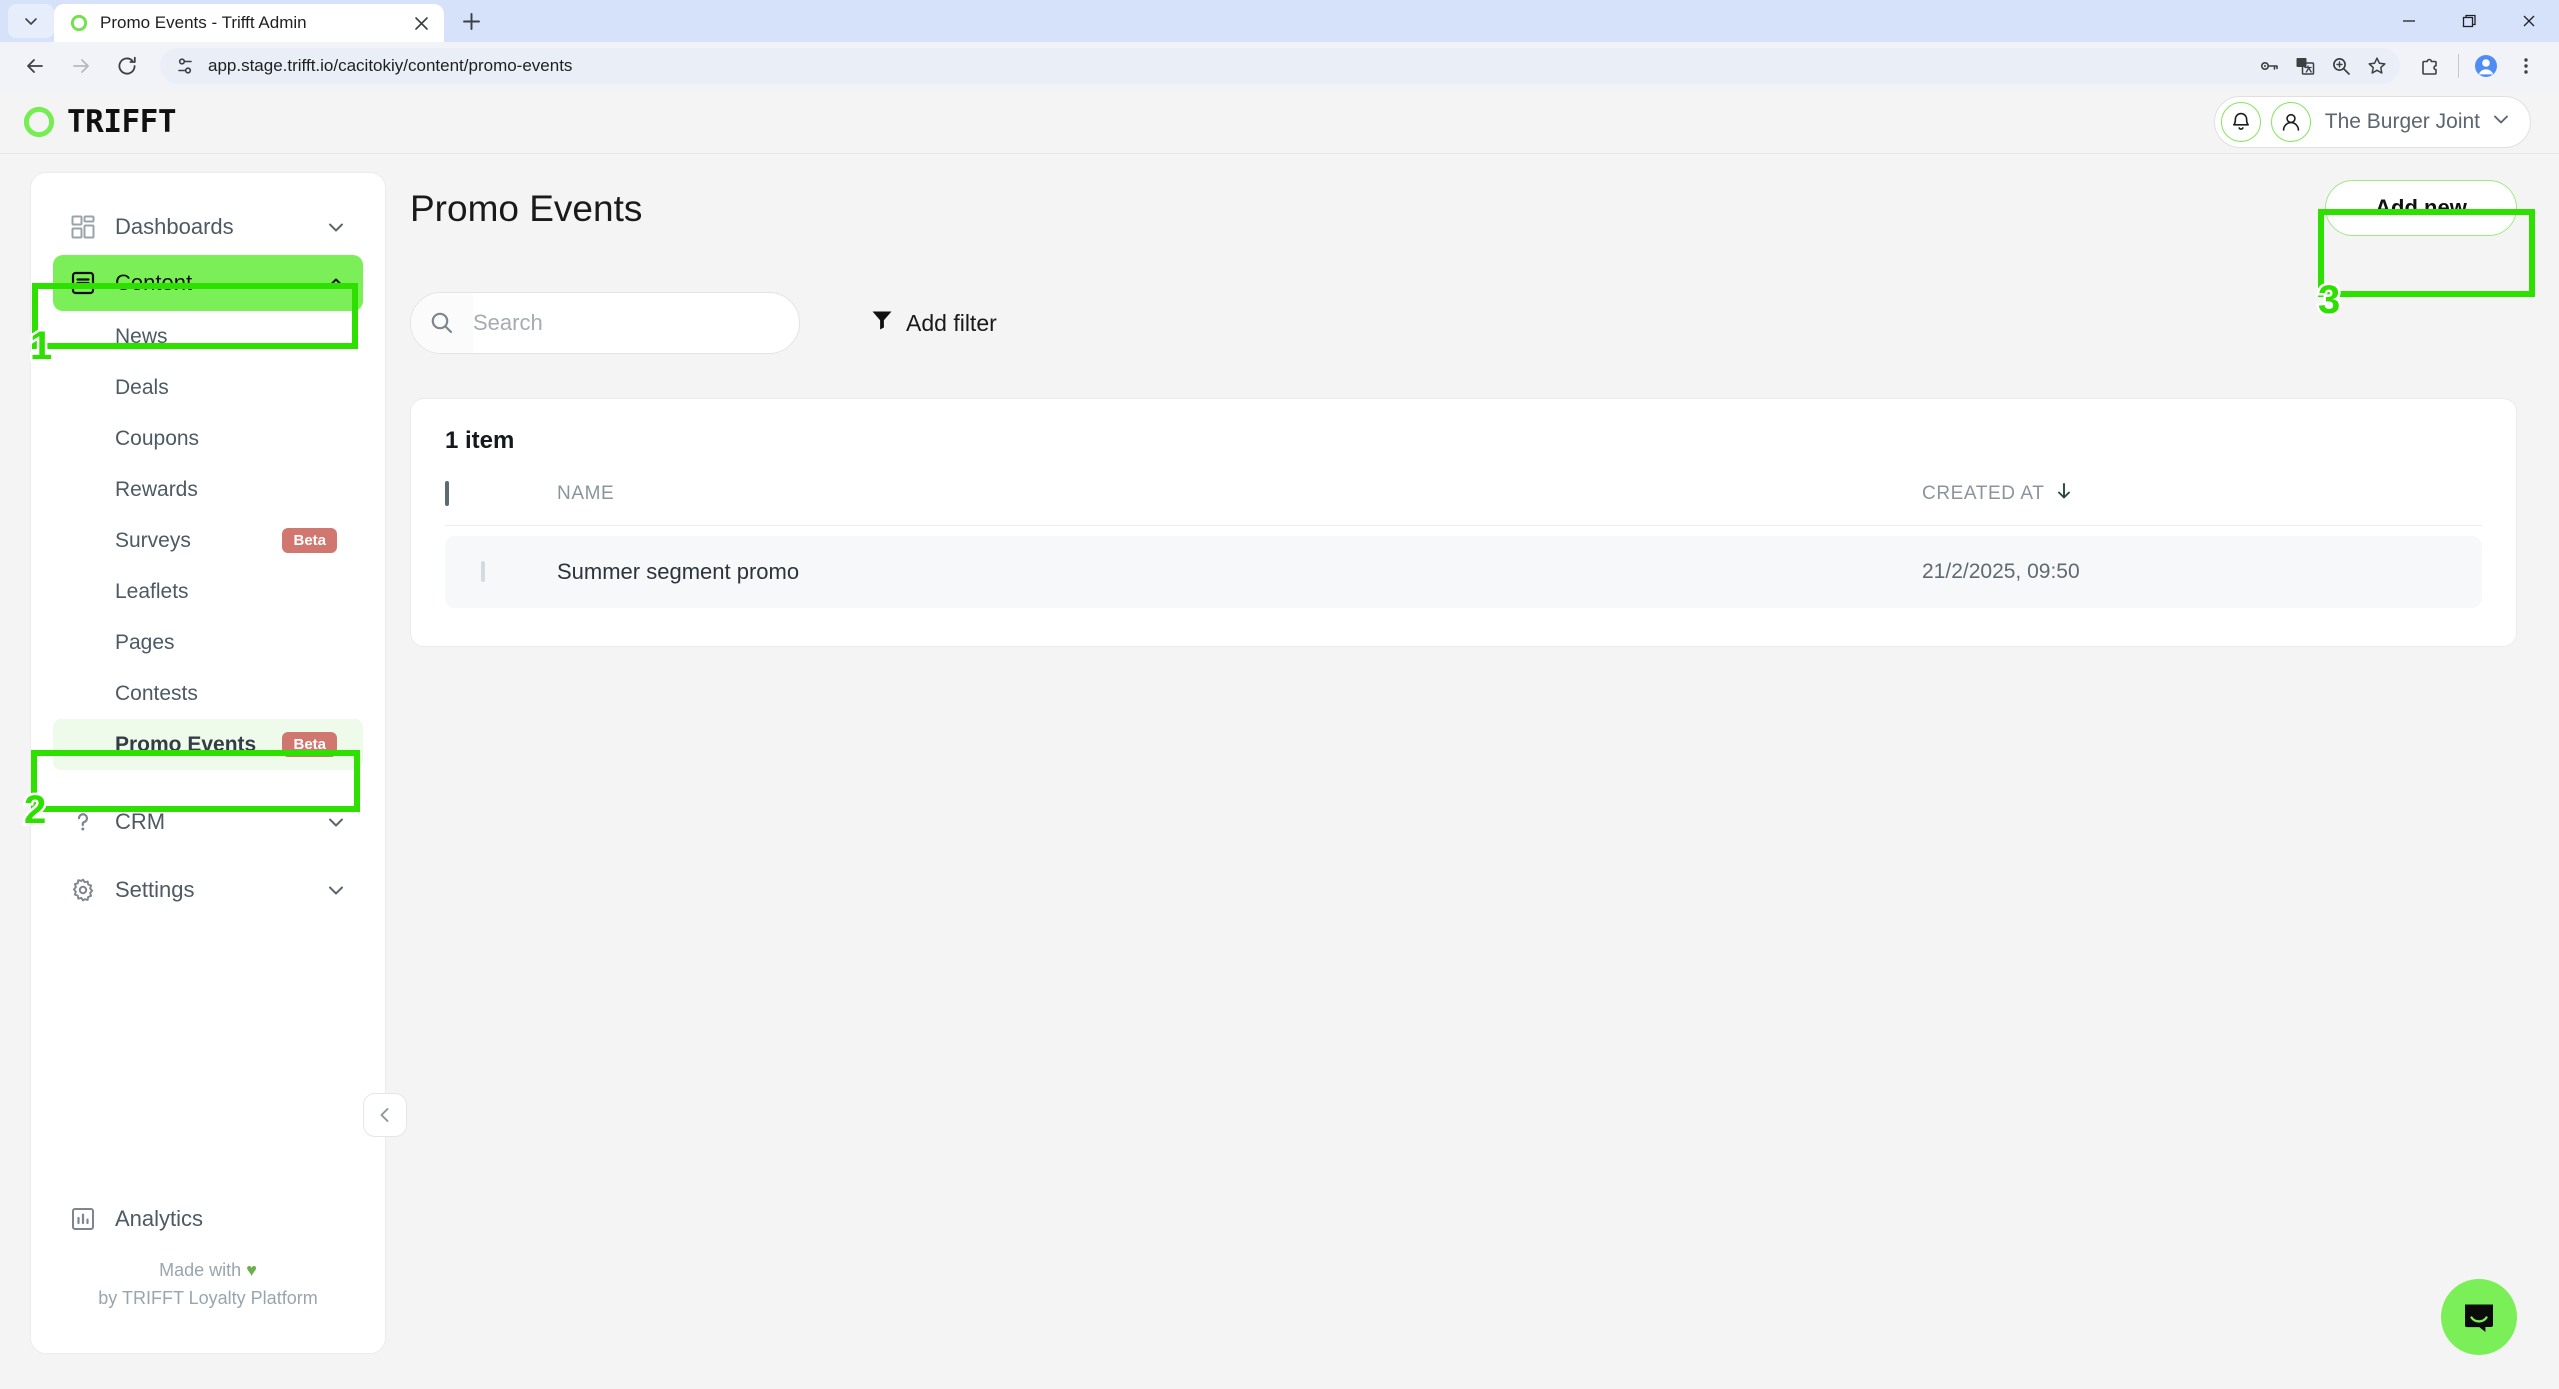 Image resolution: width=2559 pixels, height=1389 pixels. What do you see at coordinates (35, 66) in the screenshot?
I see `back-arrow-icon` at bounding box center [35, 66].